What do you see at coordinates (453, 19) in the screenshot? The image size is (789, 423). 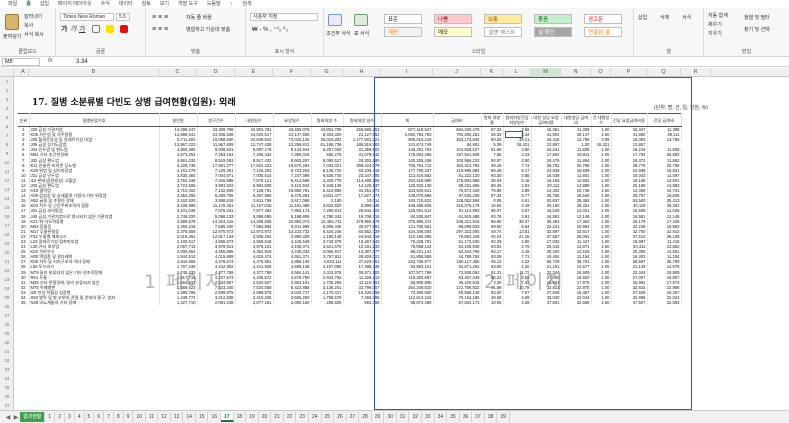 I see `style-bad: 나쁨` at bounding box center [453, 19].